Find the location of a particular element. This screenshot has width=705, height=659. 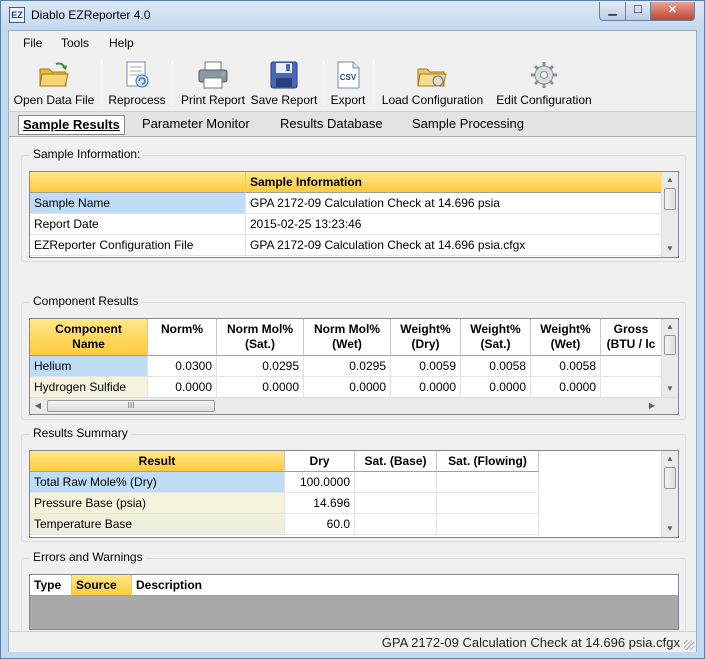

row-label-config-file: EZReporter Configuration File is located at coordinates (138, 245).